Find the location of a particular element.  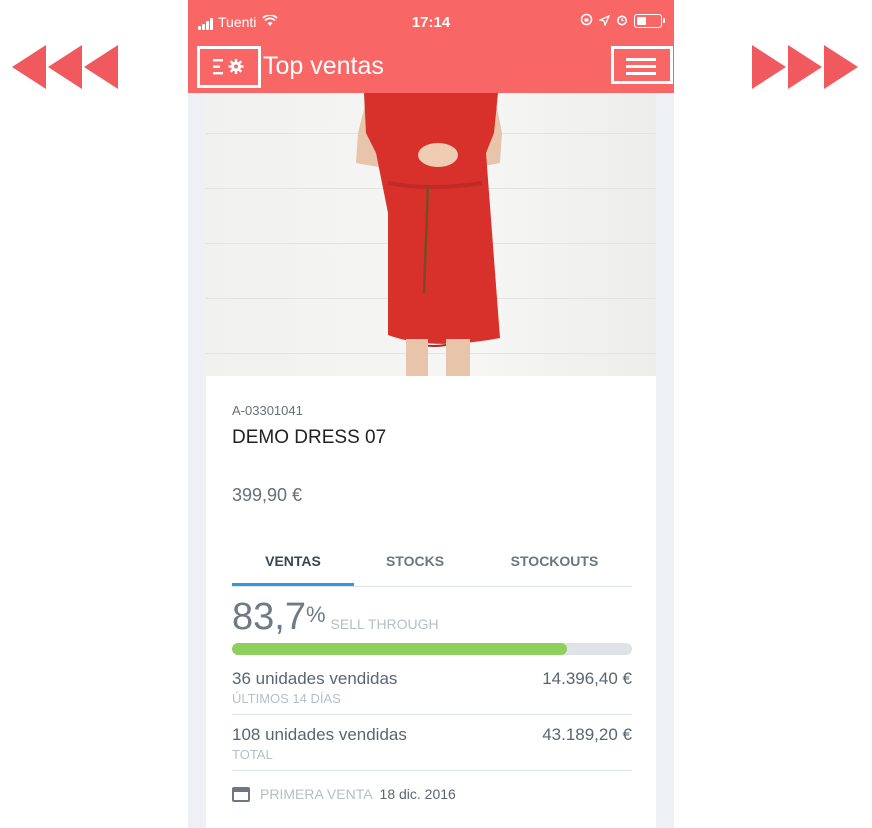

units-sold: 108 unidades vendidas is located at coordinates (319, 734).